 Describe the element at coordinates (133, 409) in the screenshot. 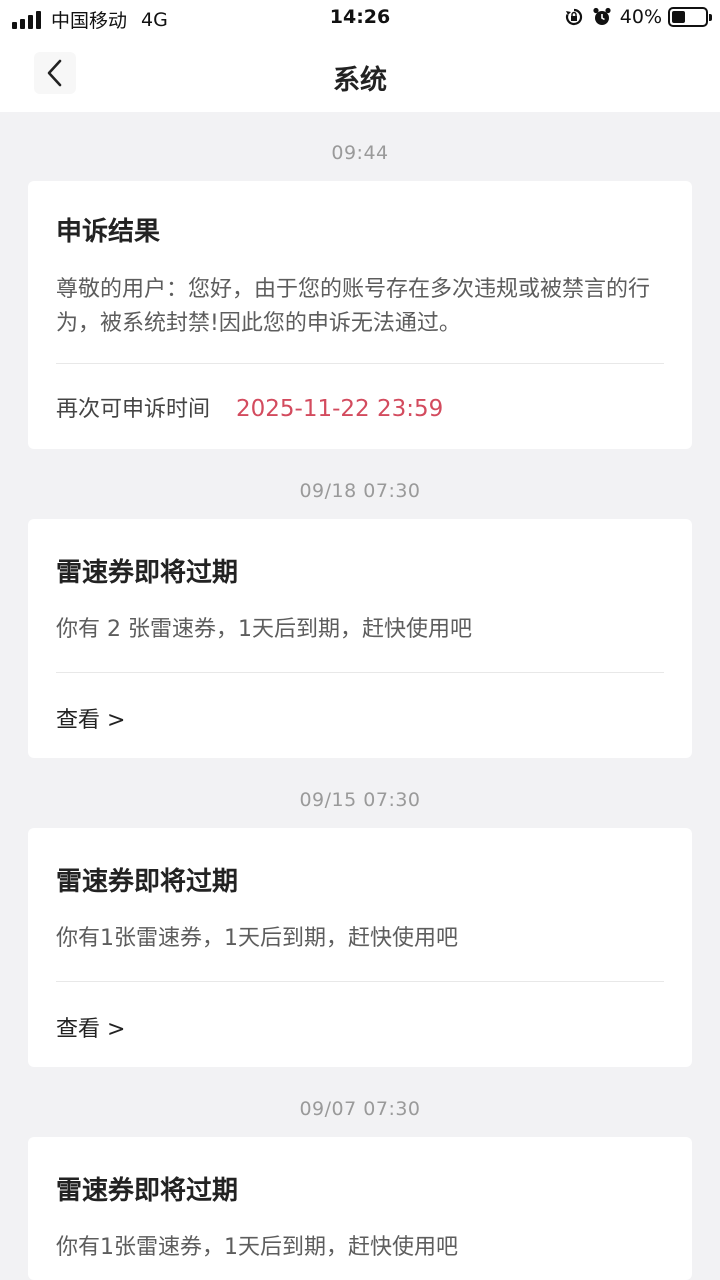

I see `appeal-time-label: 再次可申诉时间` at that location.